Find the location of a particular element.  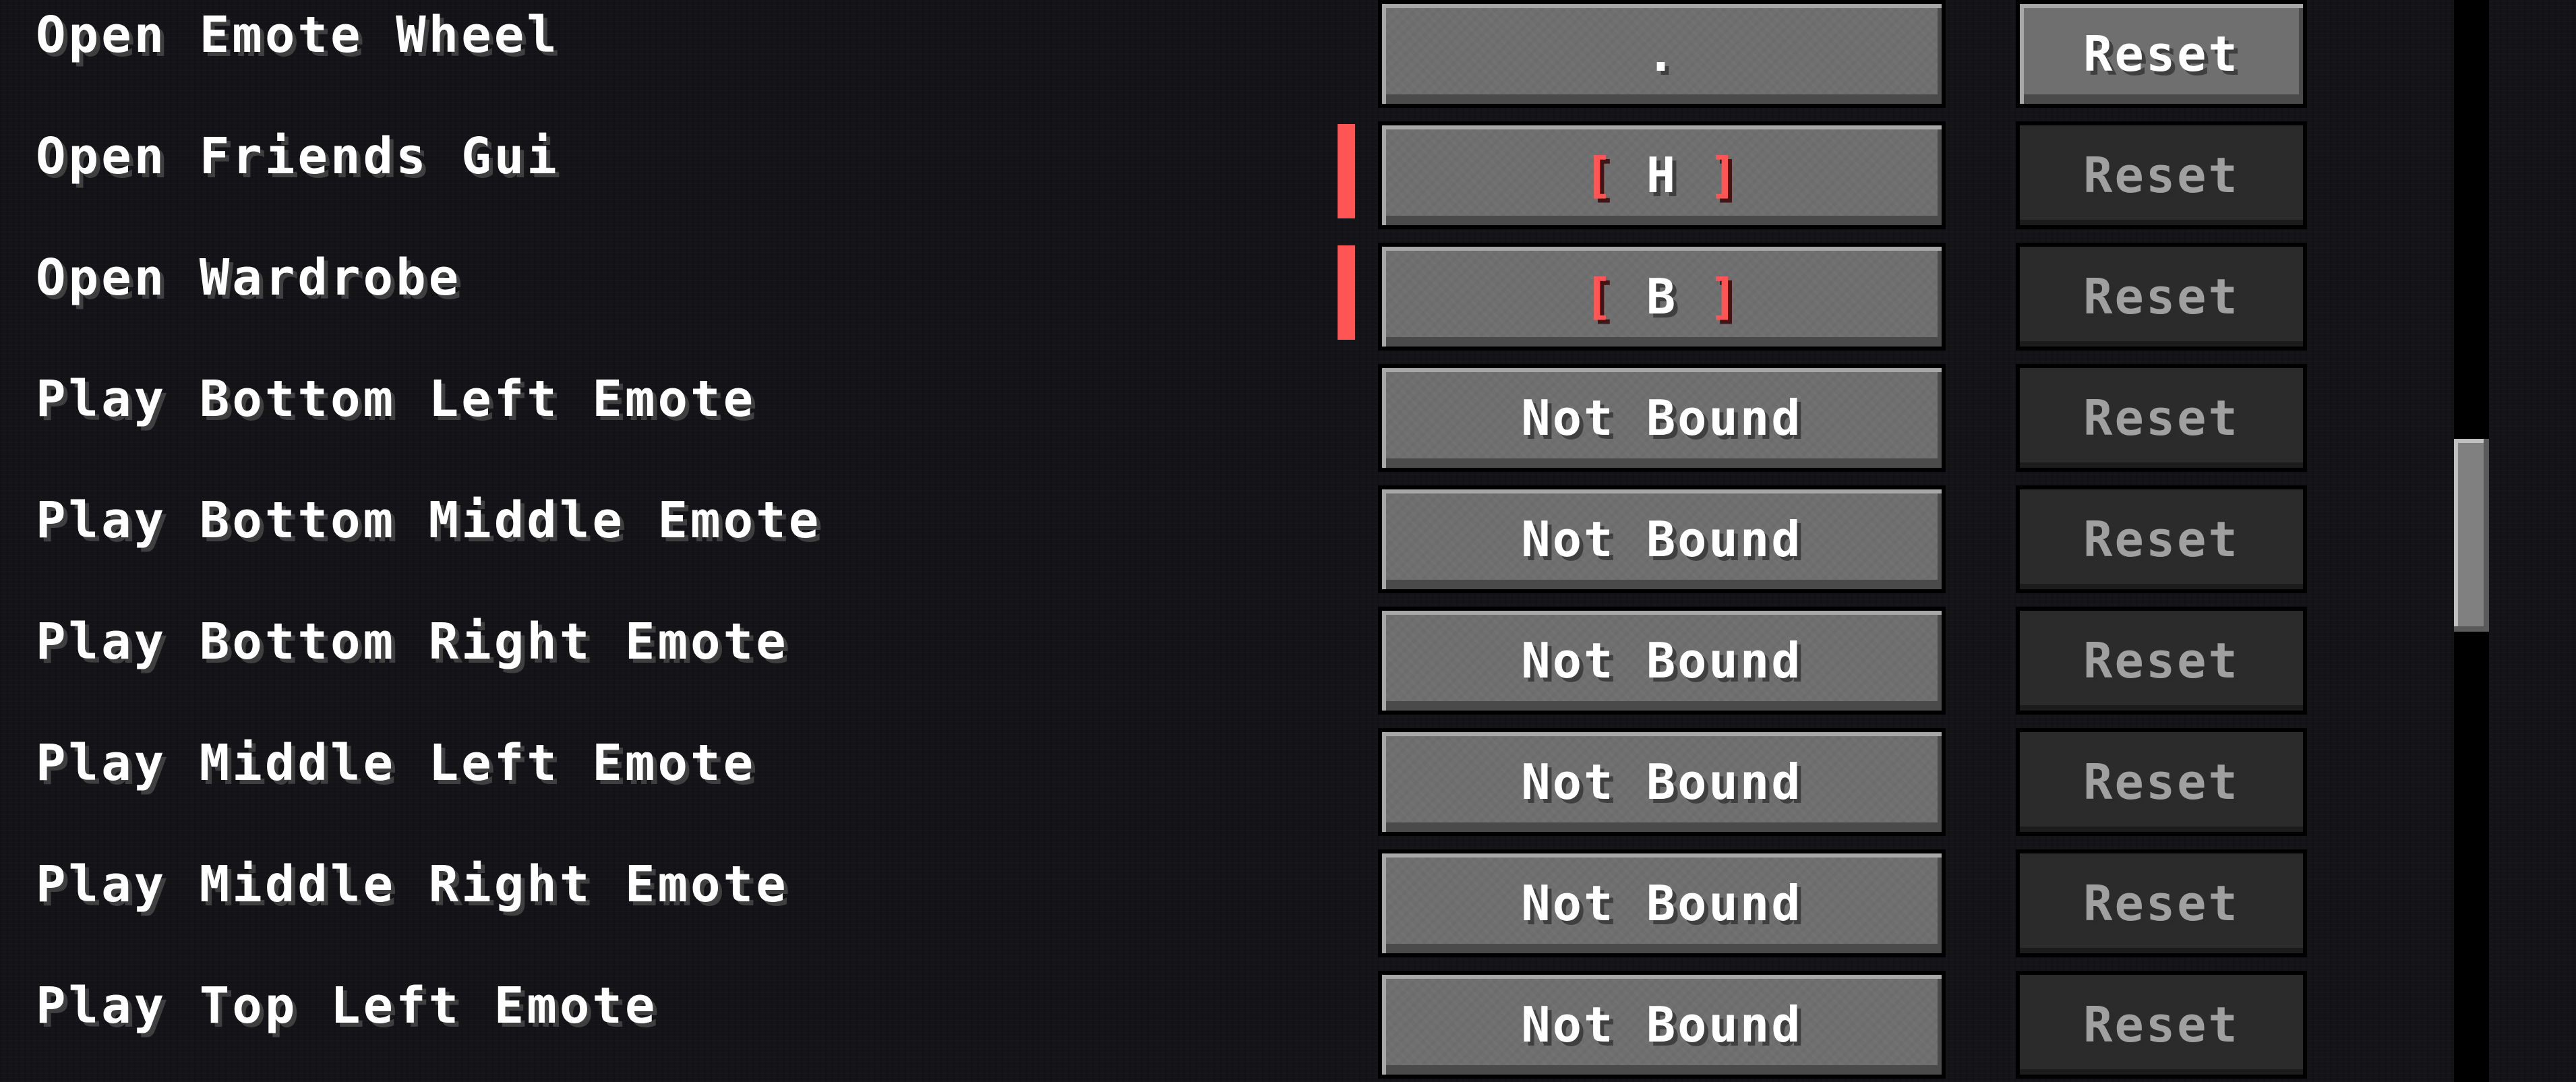

key-value: H is located at coordinates (1662, 175).